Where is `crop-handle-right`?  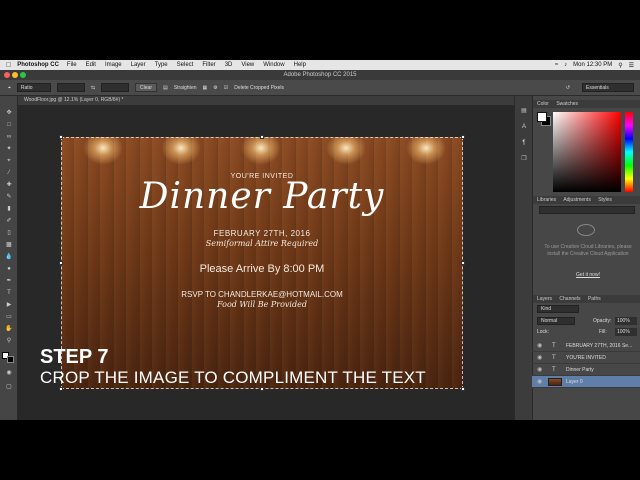
crop-handle-right is located at coordinates (463, 263).